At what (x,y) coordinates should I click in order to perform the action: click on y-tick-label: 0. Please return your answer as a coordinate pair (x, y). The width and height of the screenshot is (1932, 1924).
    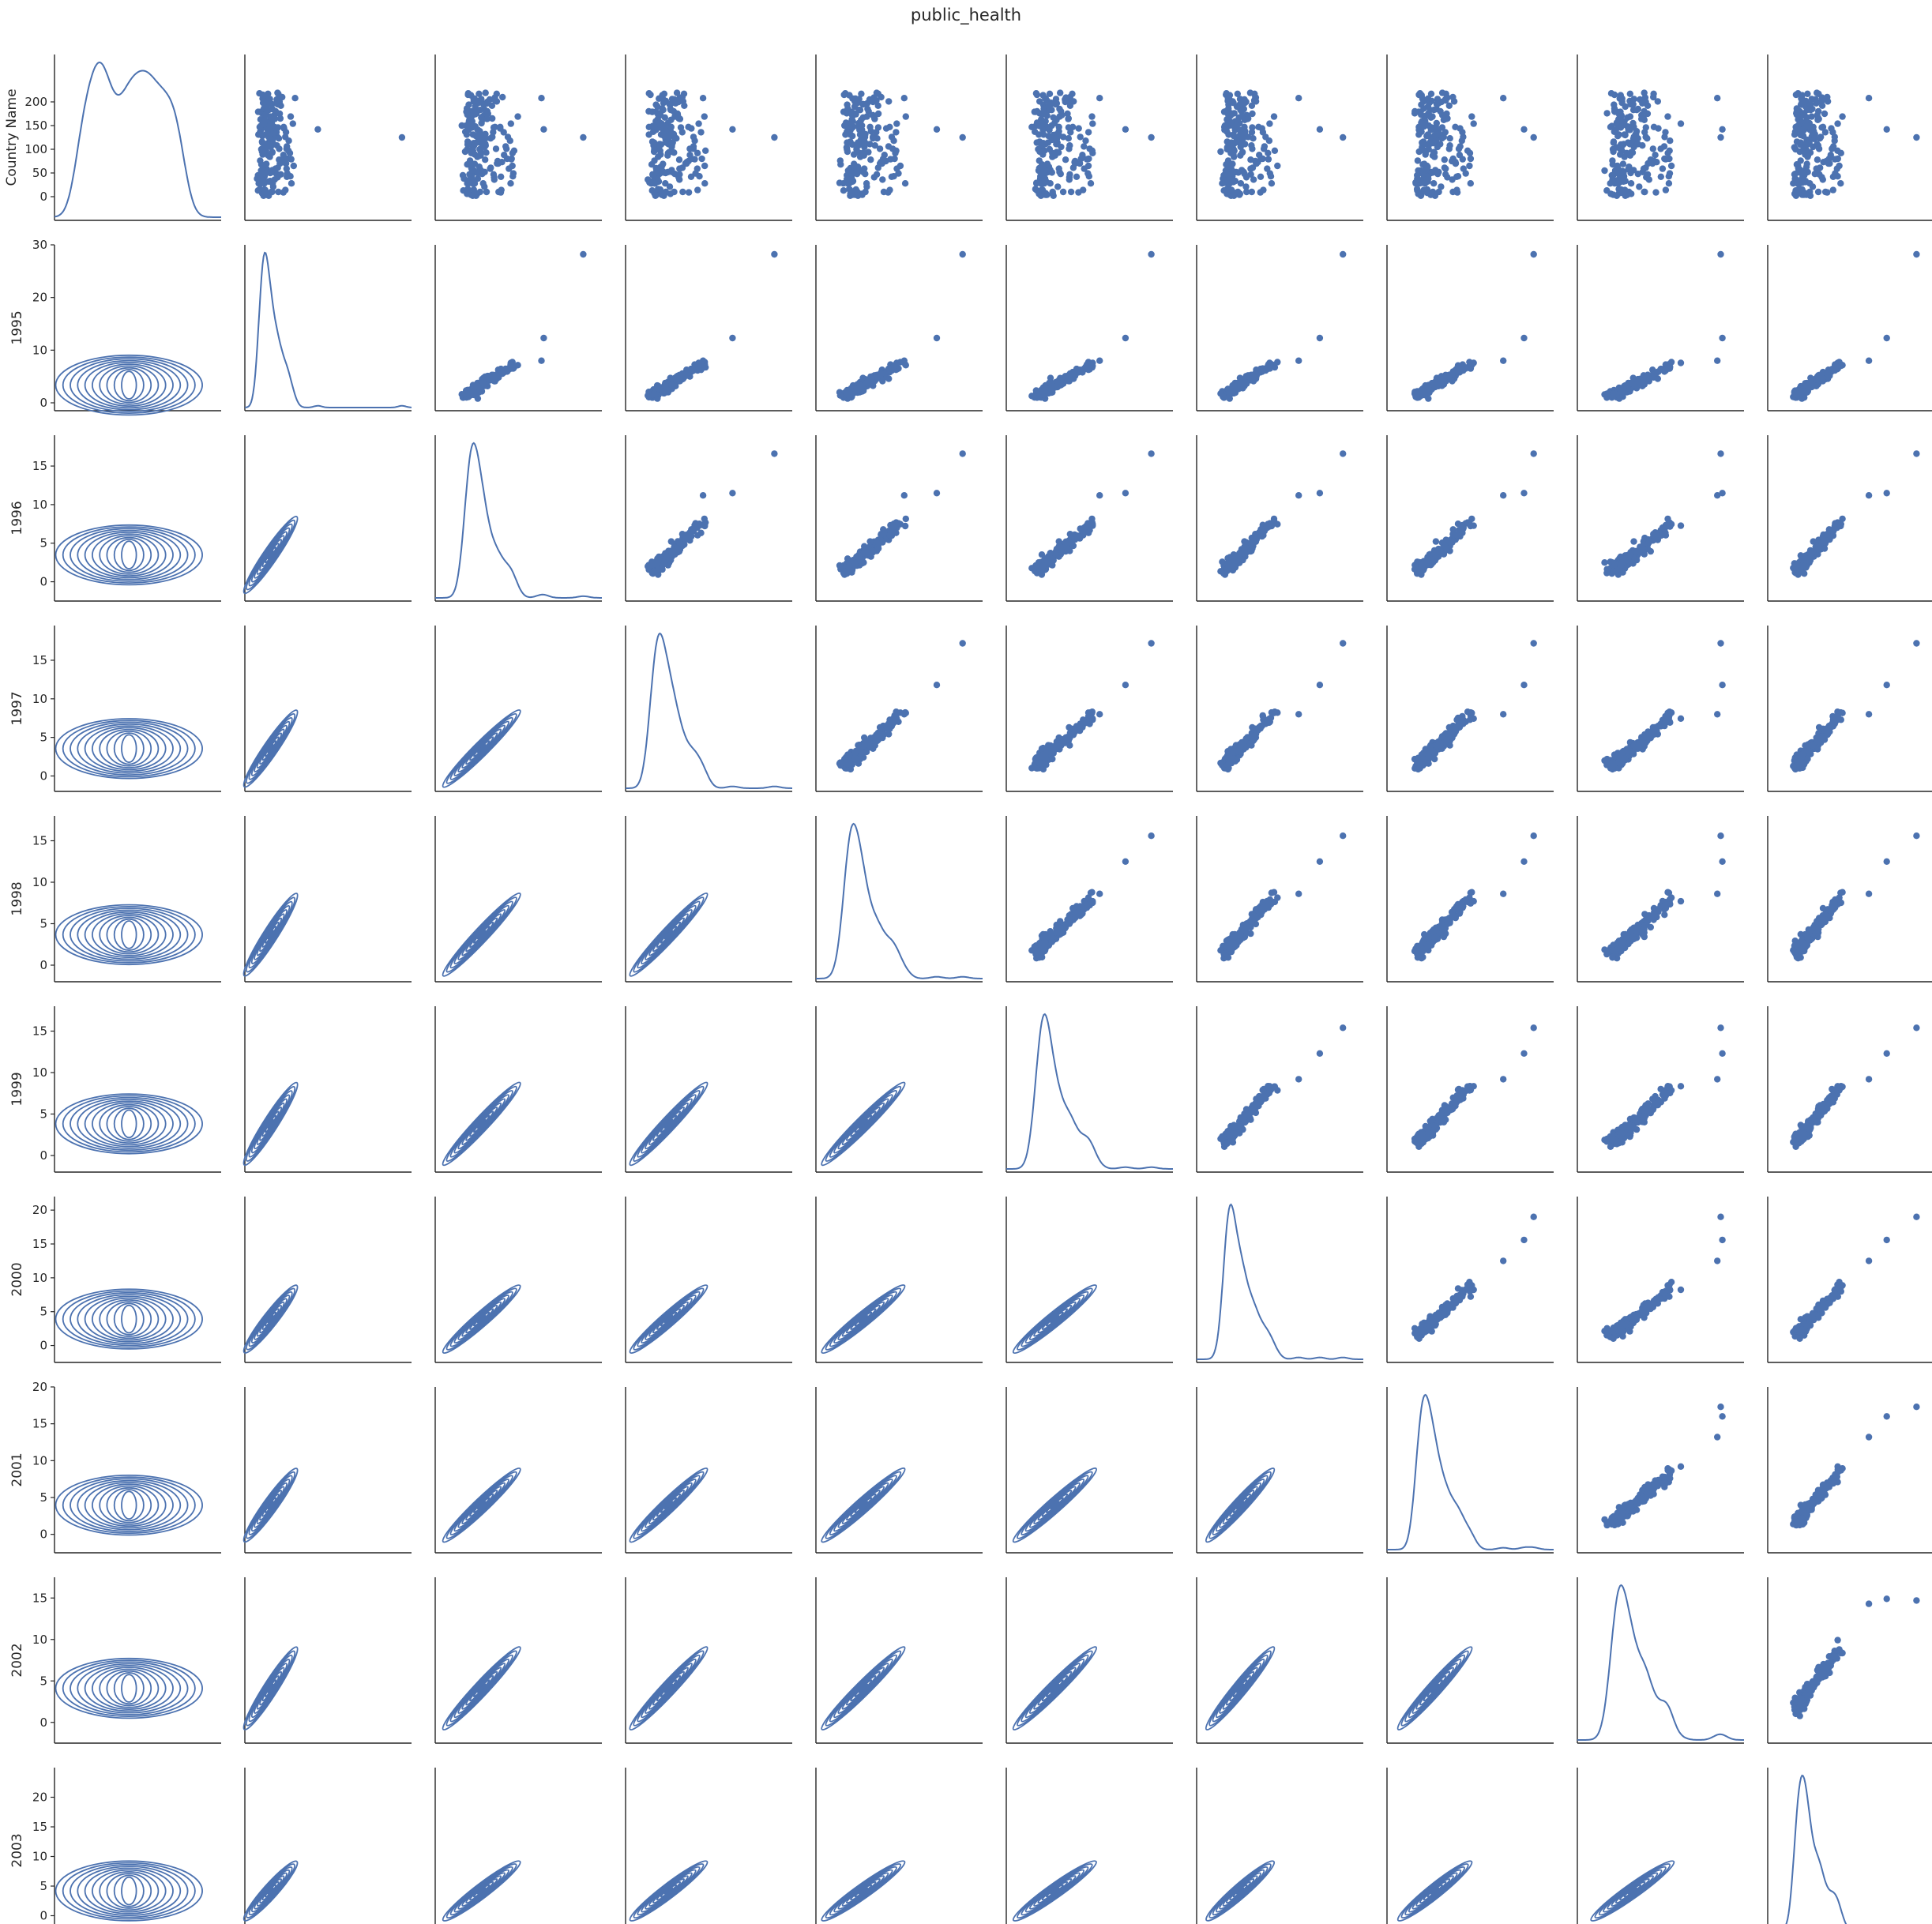
    Looking at the image, I should click on (43, 775).